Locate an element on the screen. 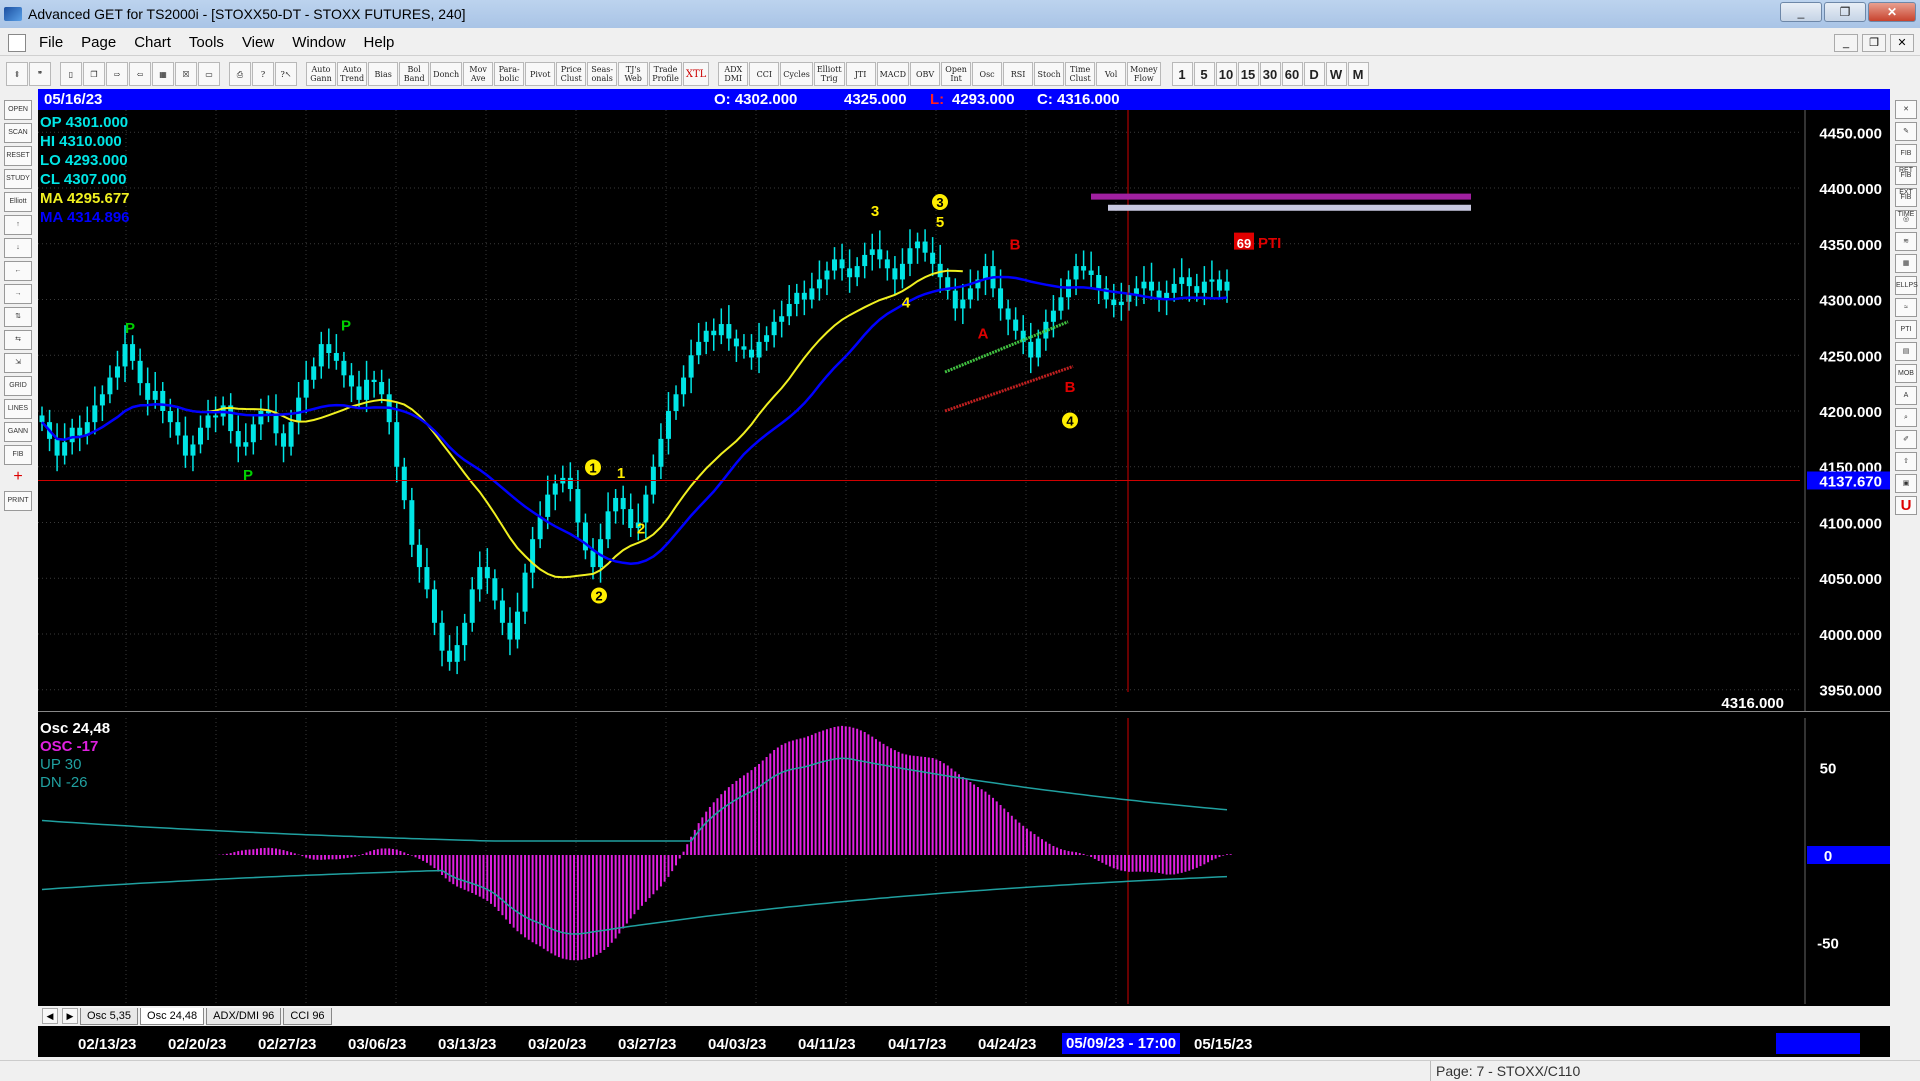  study-seas-onals-button: Seas- onals is located at coordinates (602, 74).